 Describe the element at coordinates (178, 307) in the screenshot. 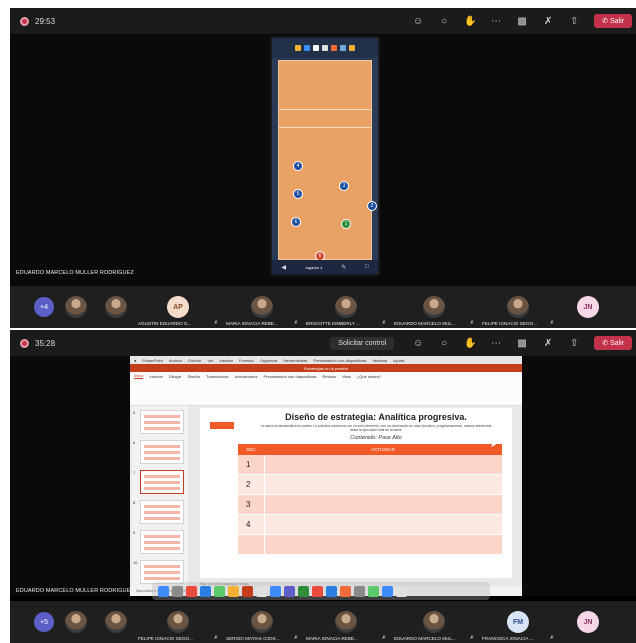

I see `participant-tile: AP AGUSTIN EDUARDO G... ✗` at that location.